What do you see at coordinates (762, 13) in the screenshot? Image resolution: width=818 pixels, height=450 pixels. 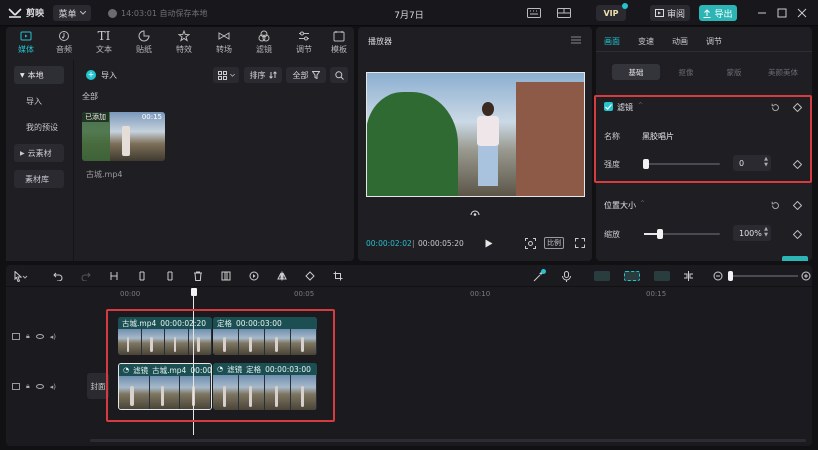 I see `minimize-icon` at bounding box center [762, 13].